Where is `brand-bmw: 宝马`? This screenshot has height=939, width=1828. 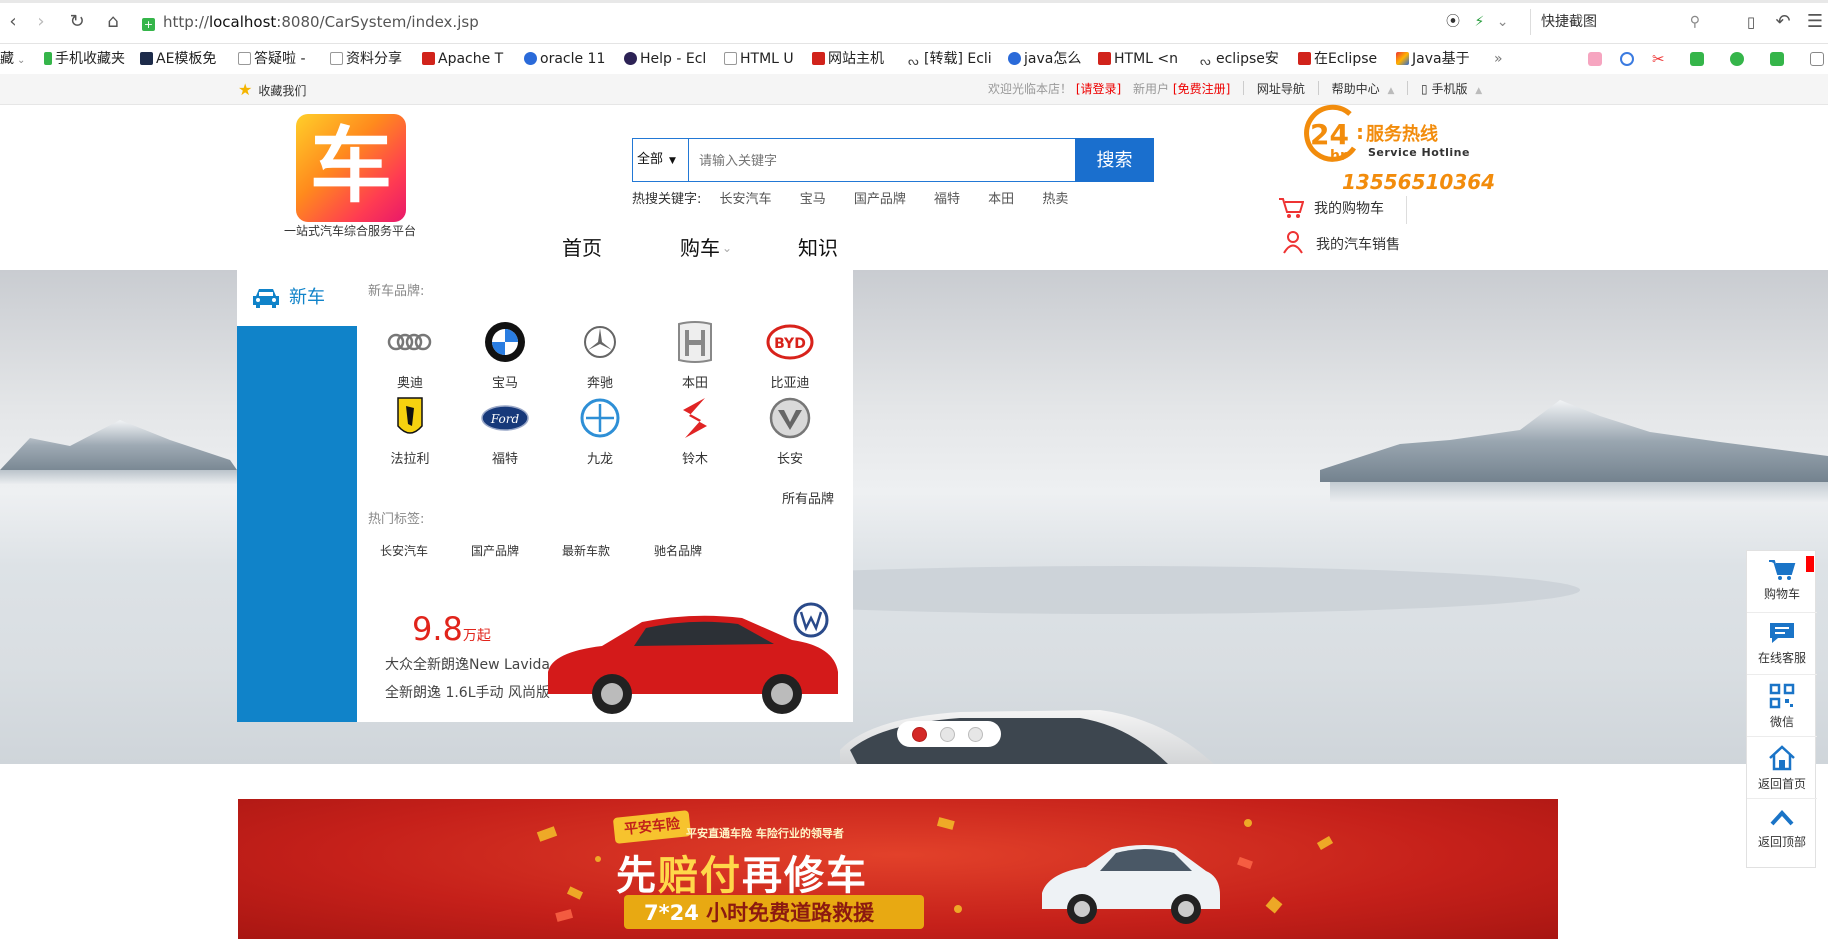
brand-bmw: 宝马 is located at coordinates (505, 355).